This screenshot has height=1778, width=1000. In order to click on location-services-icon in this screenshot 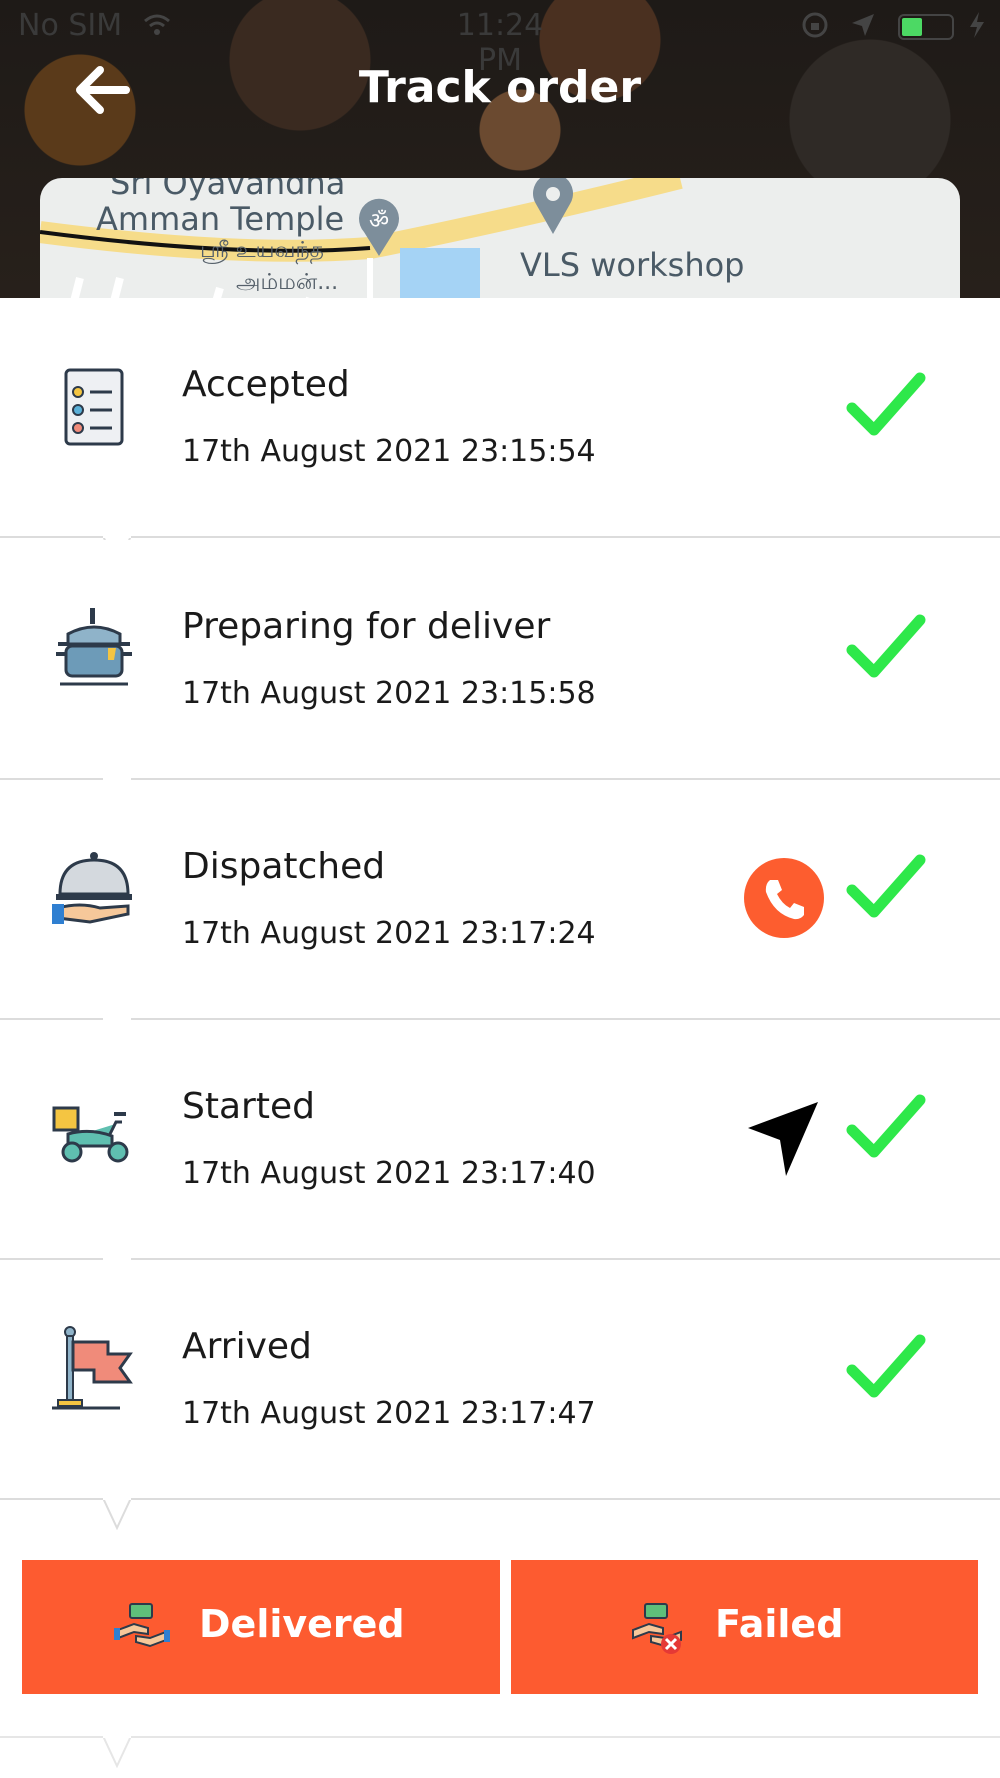, I will do `click(863, 25)`.